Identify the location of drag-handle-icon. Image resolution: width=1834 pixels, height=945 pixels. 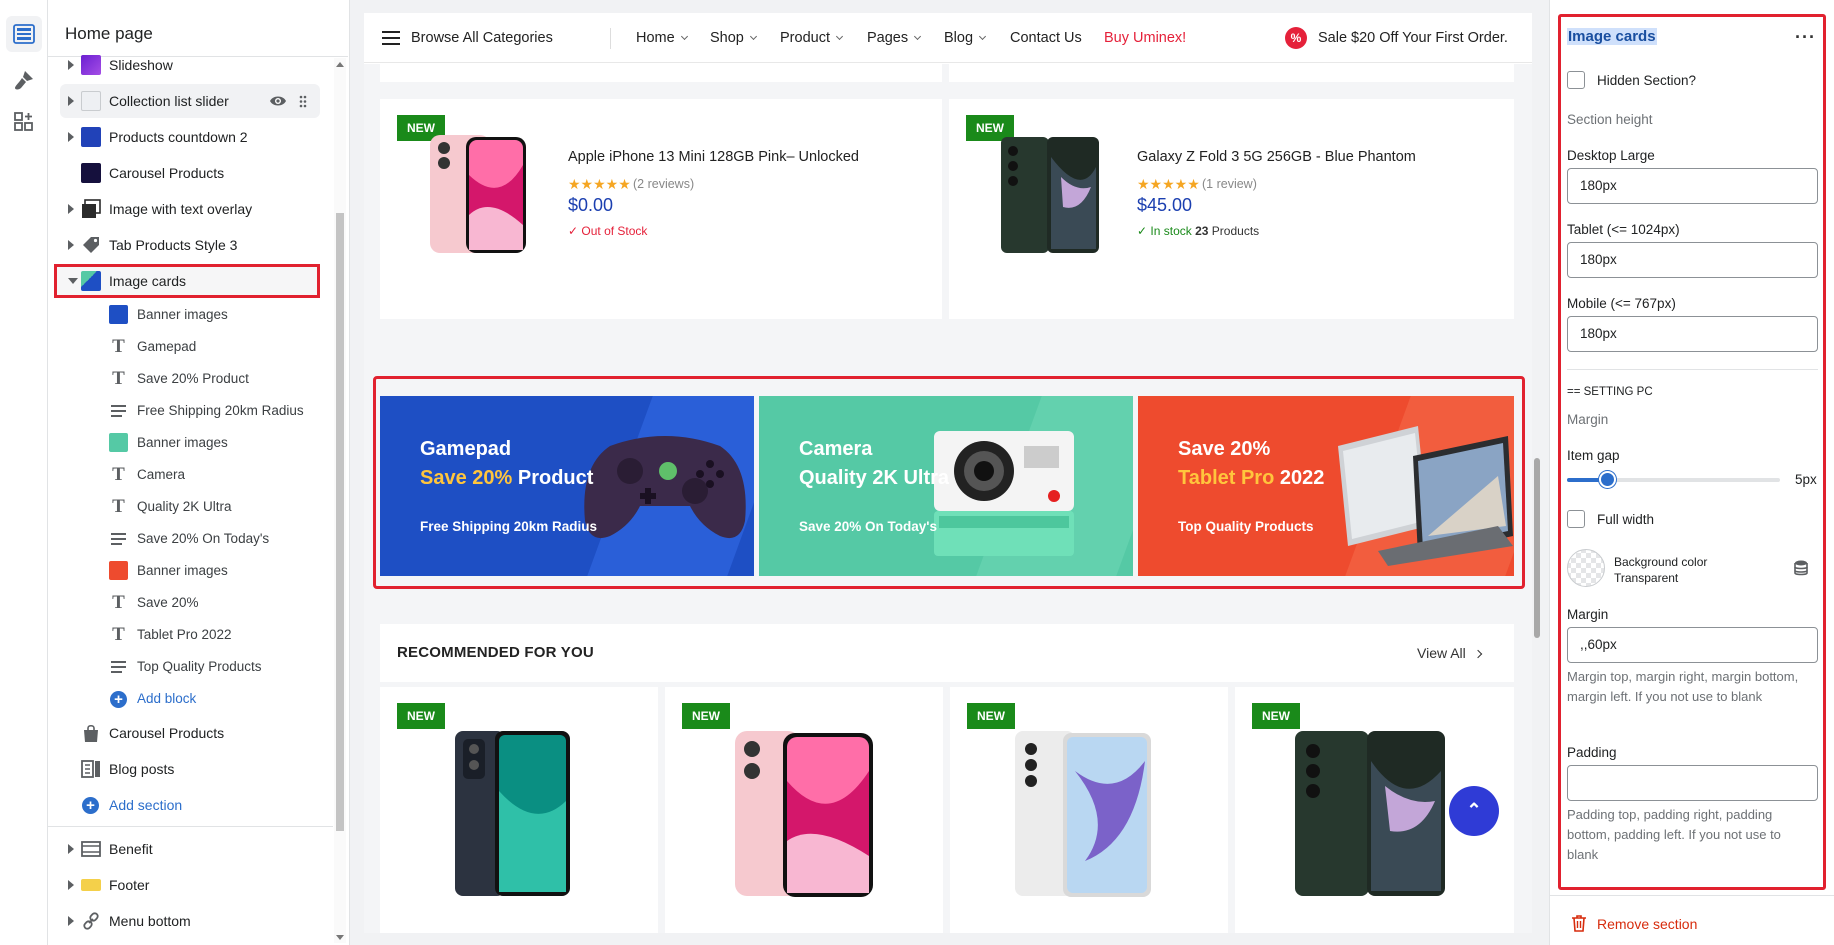
(303, 103).